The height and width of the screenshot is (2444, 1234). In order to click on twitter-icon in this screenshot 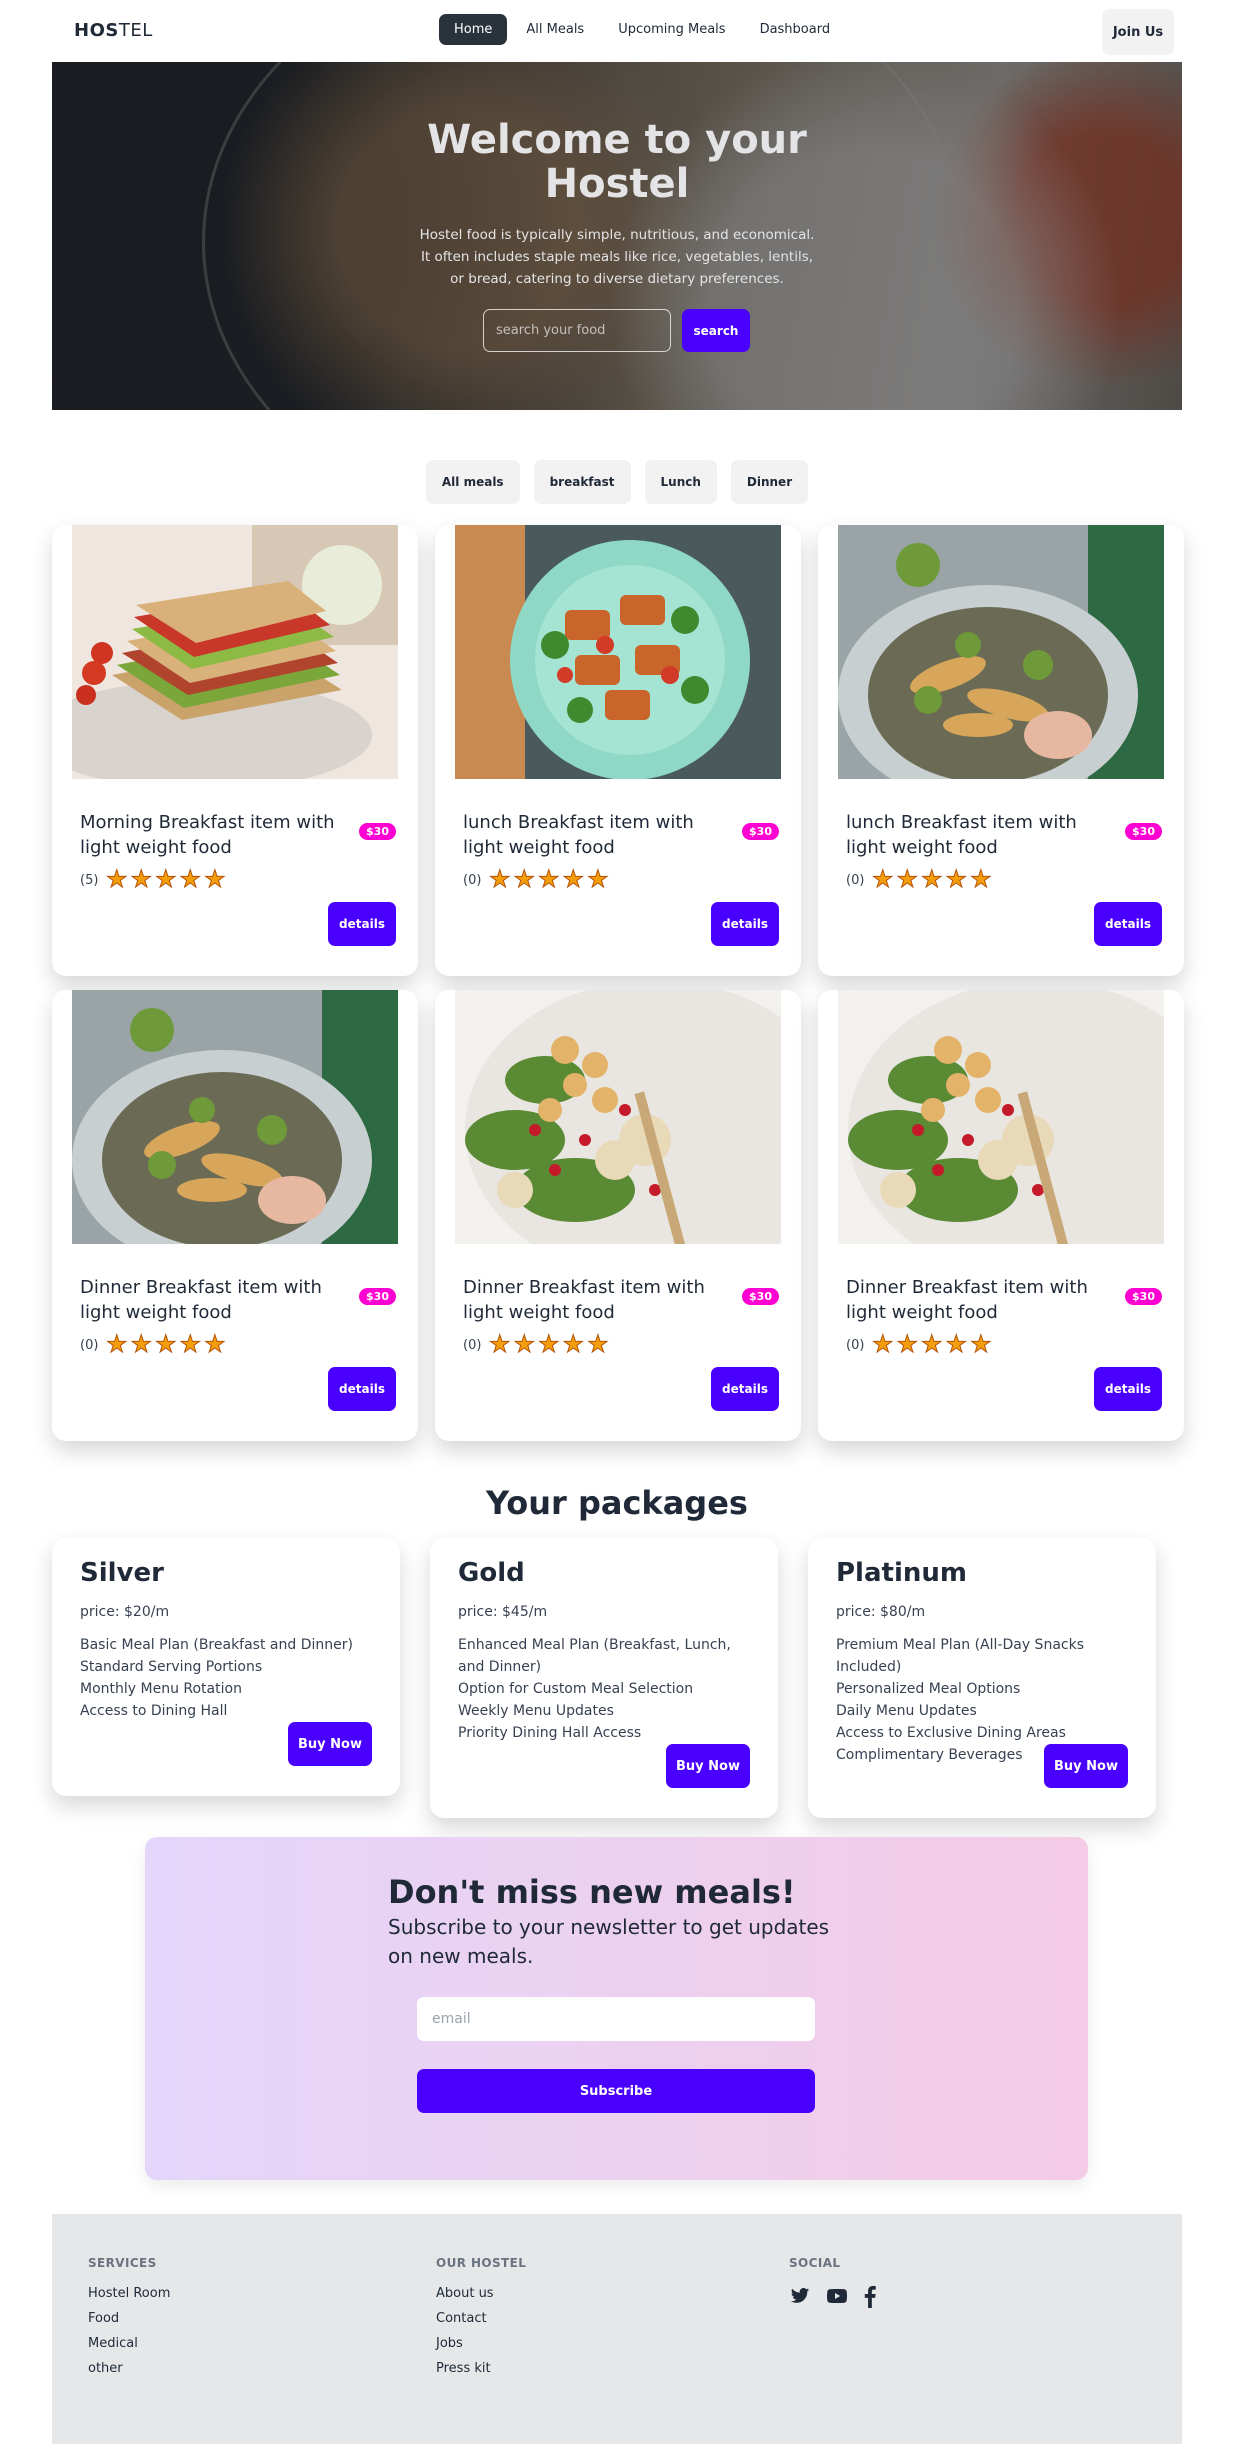, I will do `click(800, 2296)`.